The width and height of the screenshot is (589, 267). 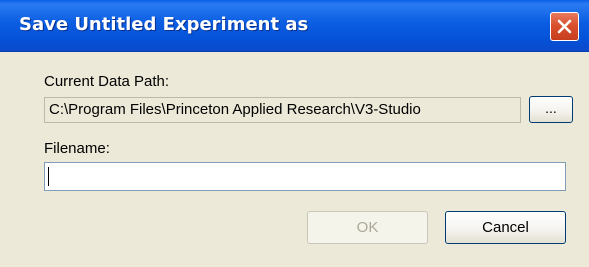 I want to click on cancel-button: Cancel, so click(x=505, y=227).